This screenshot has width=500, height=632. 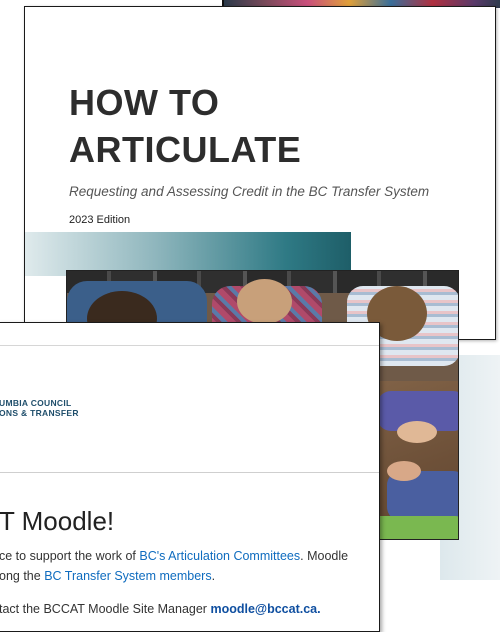 I want to click on document-edition: 2023 Edition, so click(x=100, y=220).